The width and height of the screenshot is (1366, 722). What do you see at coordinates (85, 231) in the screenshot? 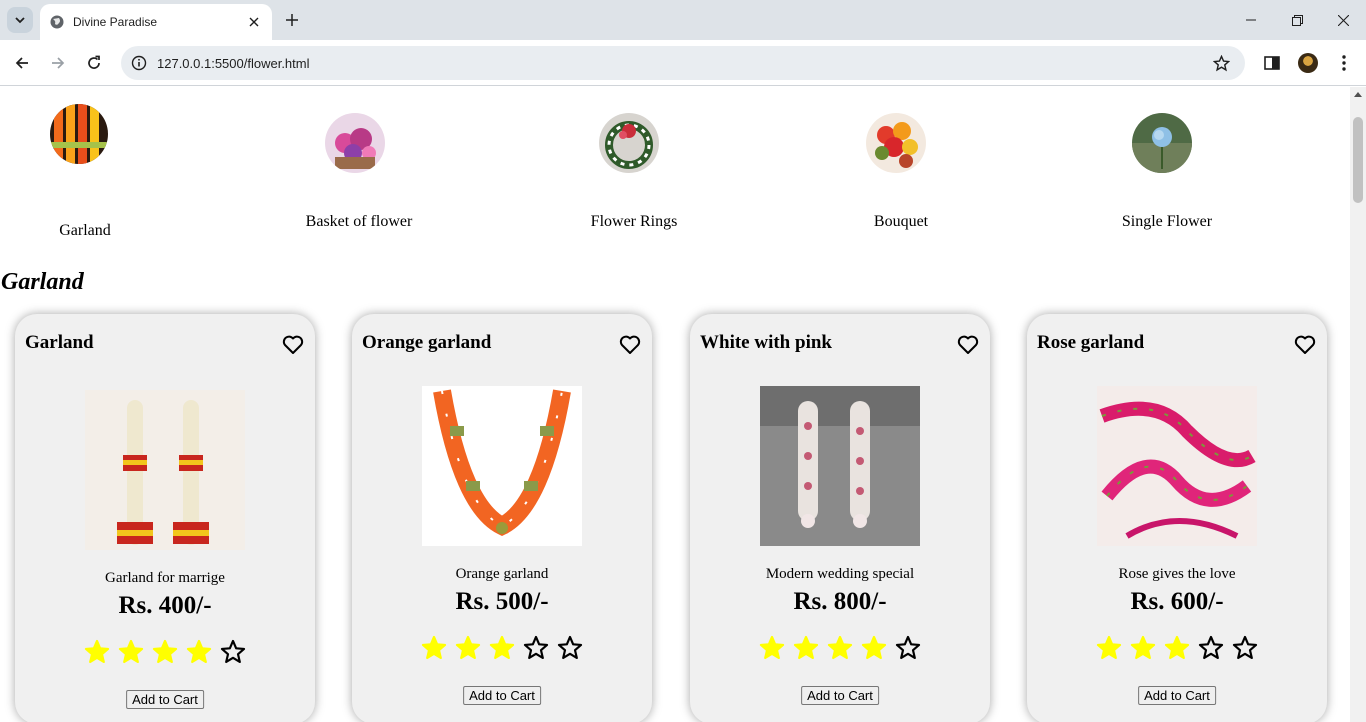
I see `category-label-garland: Garland` at bounding box center [85, 231].